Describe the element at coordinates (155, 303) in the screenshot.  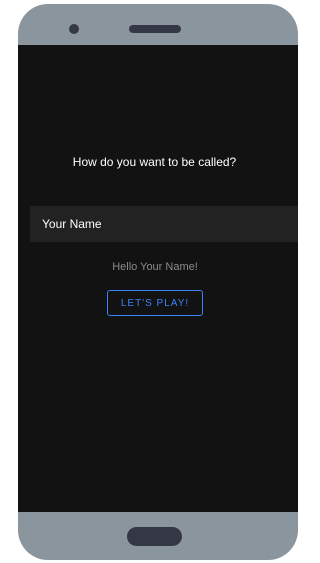
I see `lets-play-button: LET'S PLAY!` at that location.